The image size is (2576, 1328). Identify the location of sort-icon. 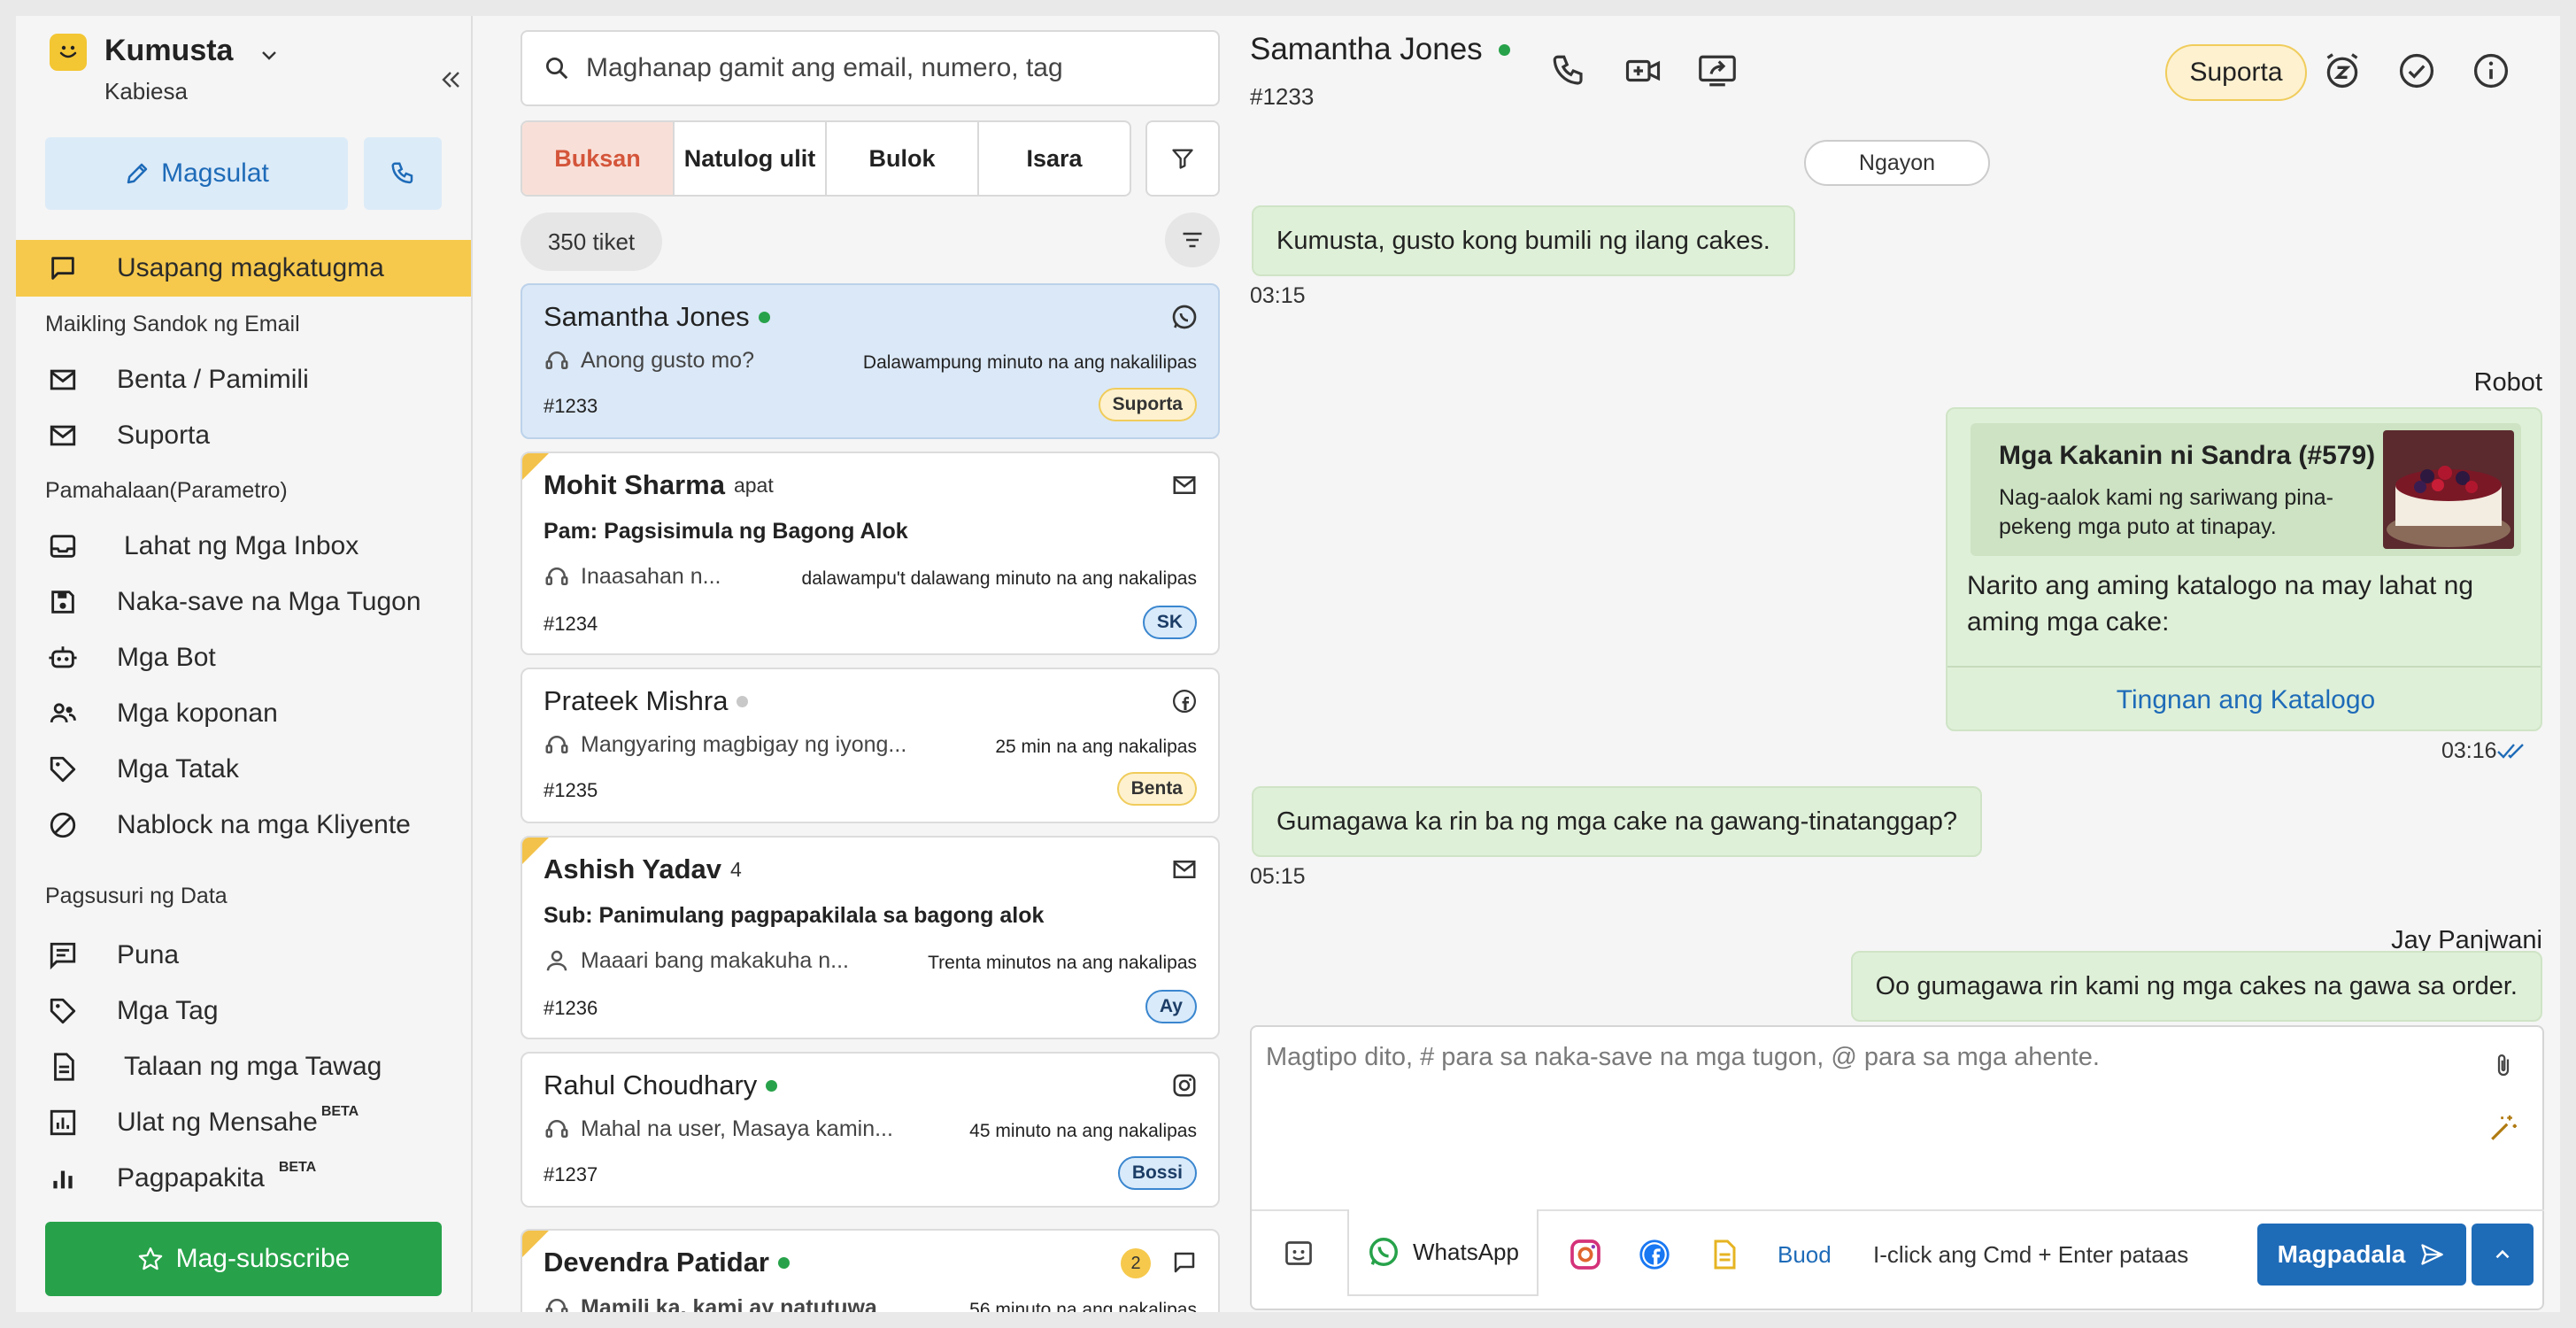
(1192, 240).